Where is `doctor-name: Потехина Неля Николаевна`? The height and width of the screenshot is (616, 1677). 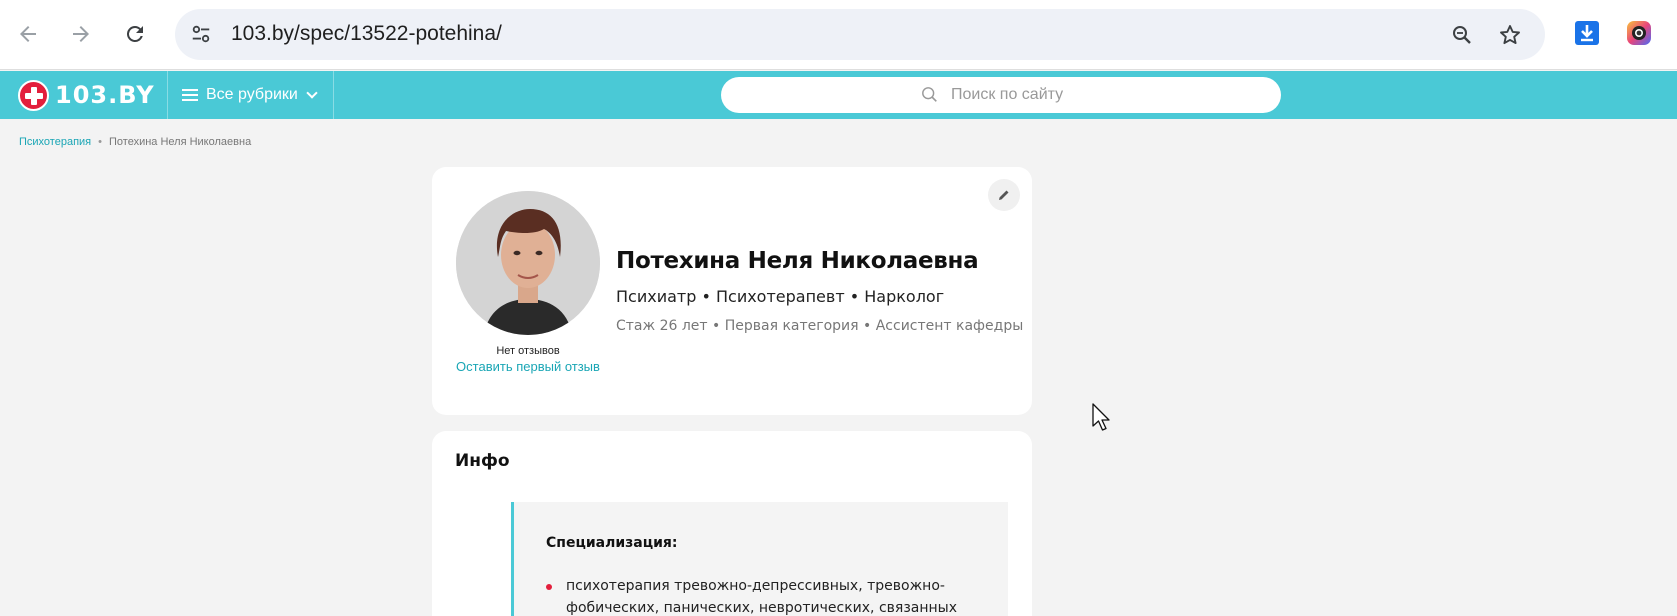 doctor-name: Потехина Неля Николаевна is located at coordinates (797, 261).